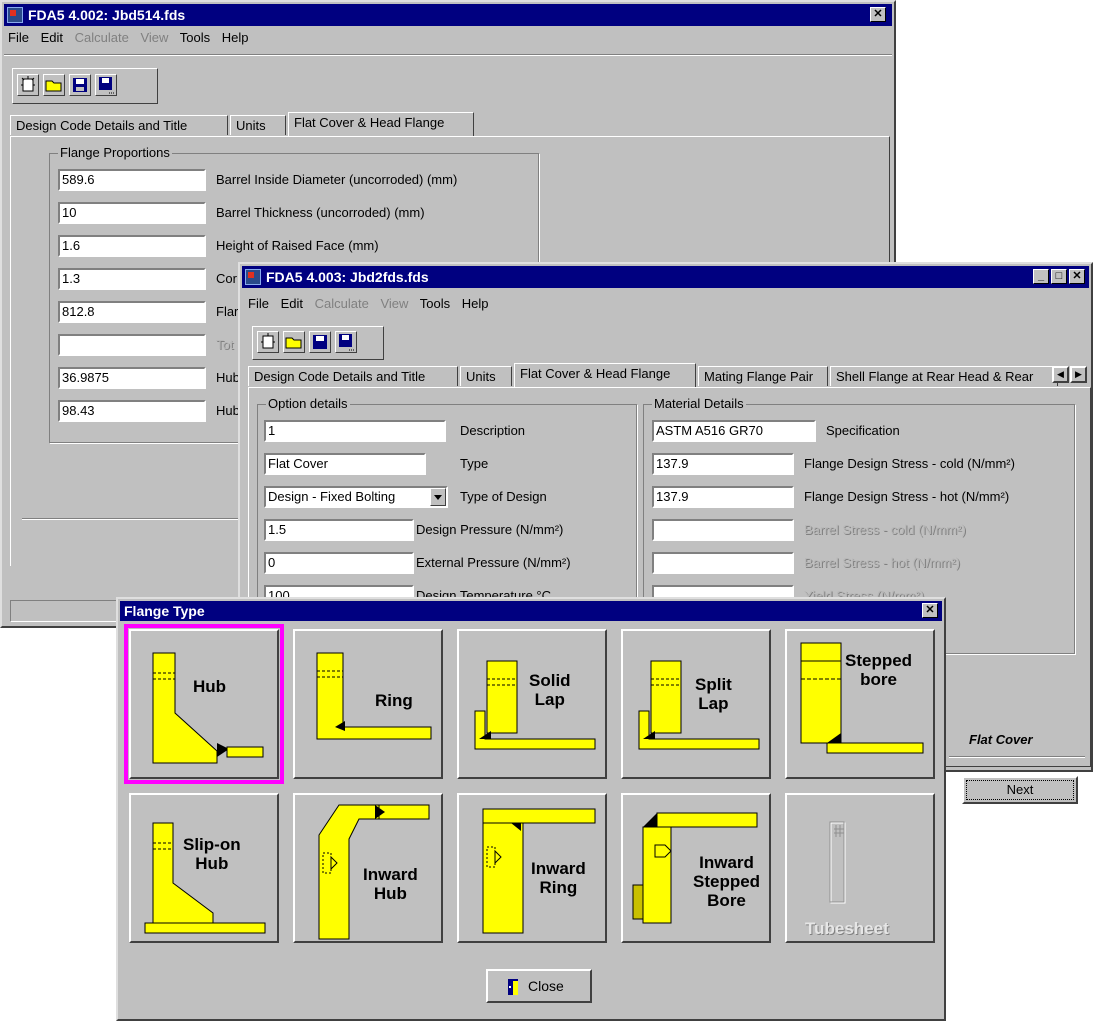 This screenshot has width=1093, height=1023. Describe the element at coordinates (531, 611) in the screenshot. I see `title-bar: Flange Type ✕` at that location.